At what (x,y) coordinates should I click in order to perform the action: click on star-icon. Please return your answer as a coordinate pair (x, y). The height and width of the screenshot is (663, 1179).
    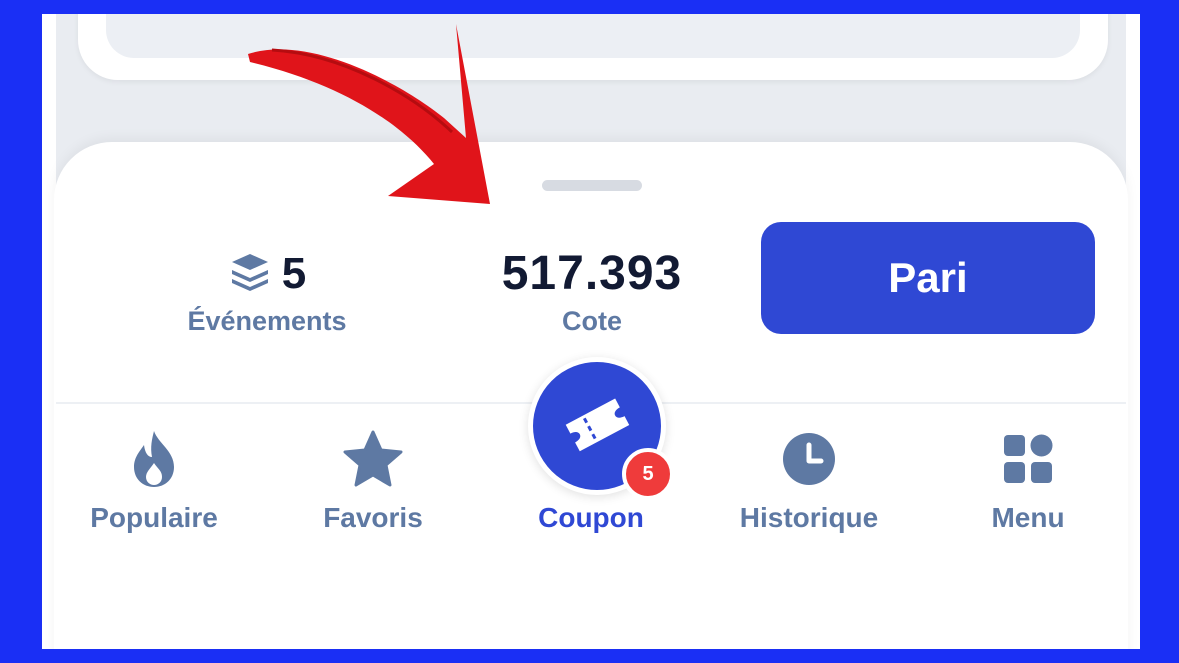
    Looking at the image, I should click on (373, 459).